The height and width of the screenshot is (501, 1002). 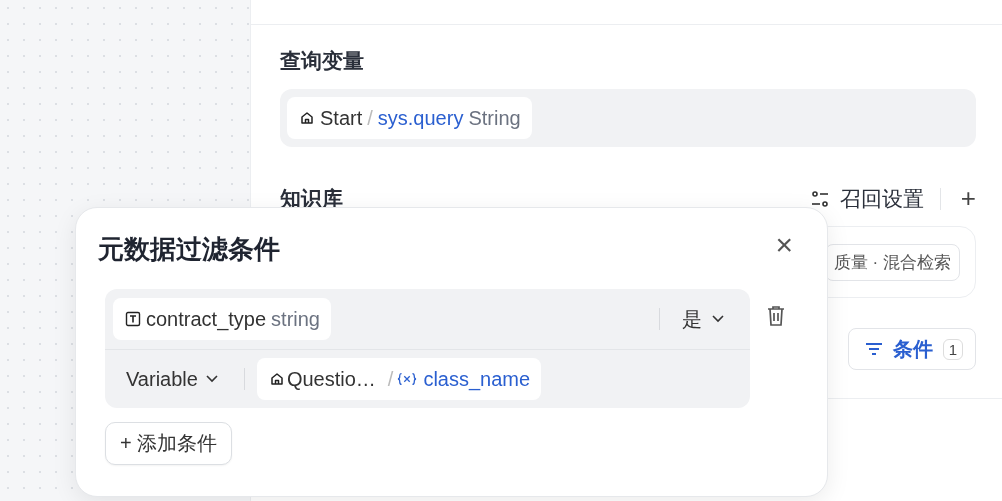 I want to click on conditions-button: 条件 1, so click(x=911, y=349).